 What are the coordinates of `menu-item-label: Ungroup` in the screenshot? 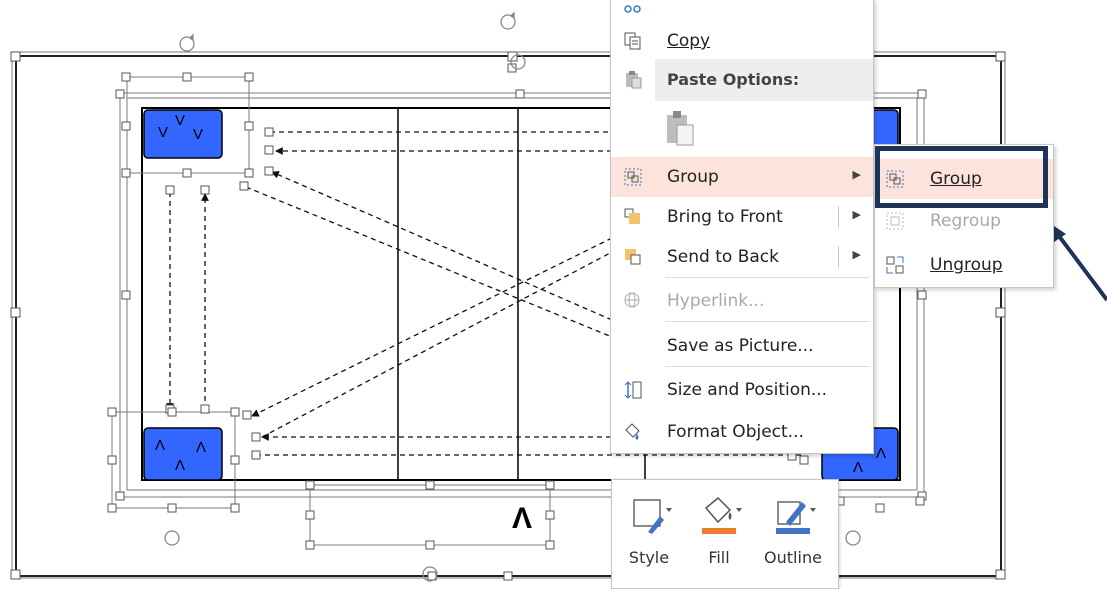 It's located at (966, 265).